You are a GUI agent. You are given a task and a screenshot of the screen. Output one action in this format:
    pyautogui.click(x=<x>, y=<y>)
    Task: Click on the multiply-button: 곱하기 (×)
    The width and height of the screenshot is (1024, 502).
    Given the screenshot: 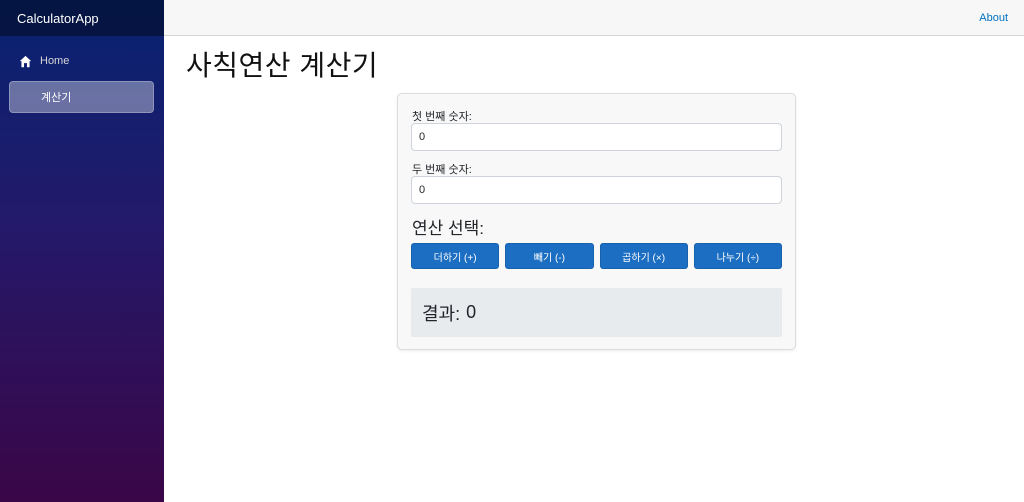 What is the action you would take?
    pyautogui.click(x=643, y=256)
    